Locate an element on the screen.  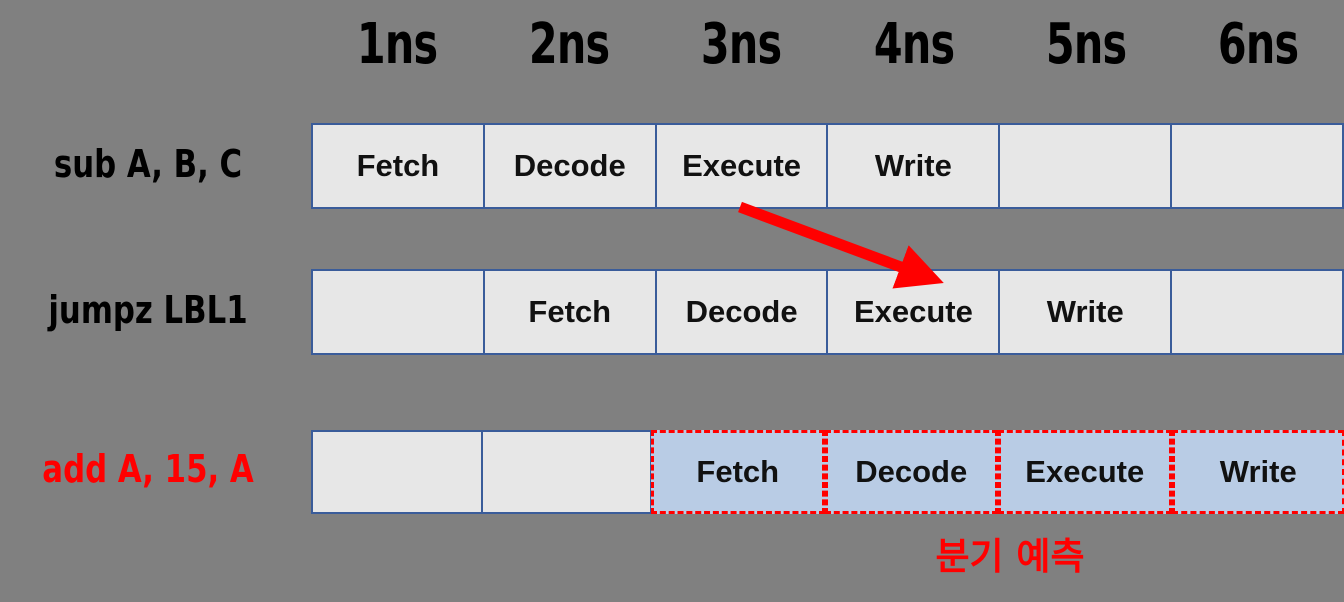
time-tick-1ns: 1ns is located at coordinates (397, 44).